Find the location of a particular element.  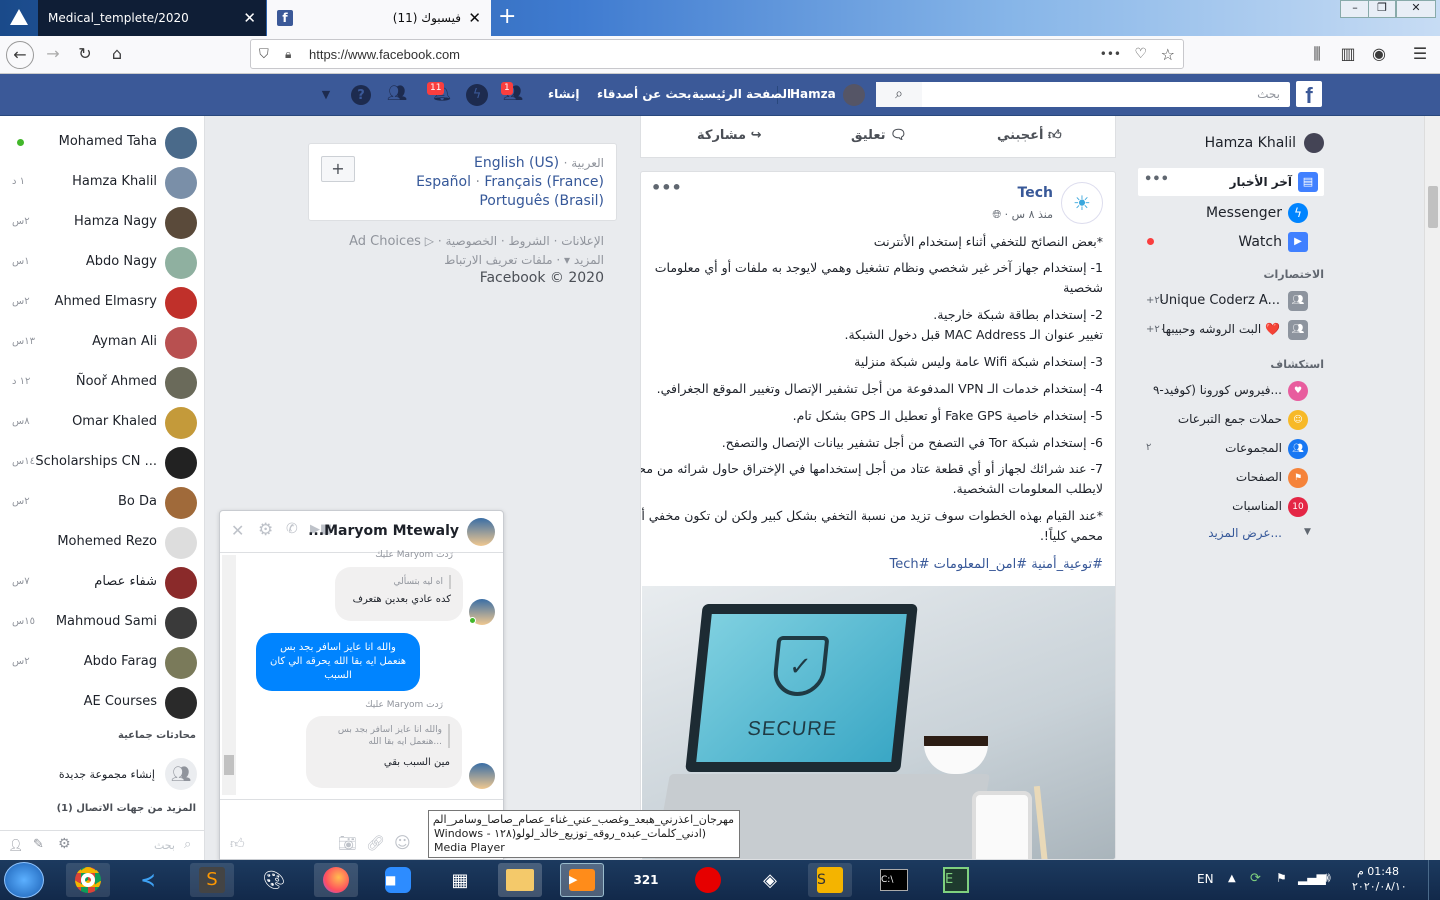

contact-row: Ayman Ali ١٣س is located at coordinates (102, 342).